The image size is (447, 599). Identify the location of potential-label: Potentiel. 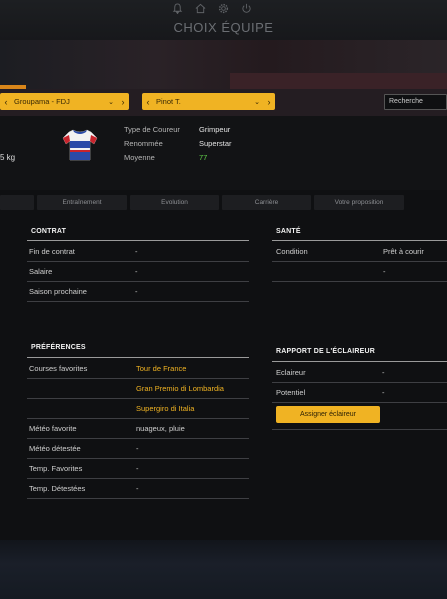
(291, 392).